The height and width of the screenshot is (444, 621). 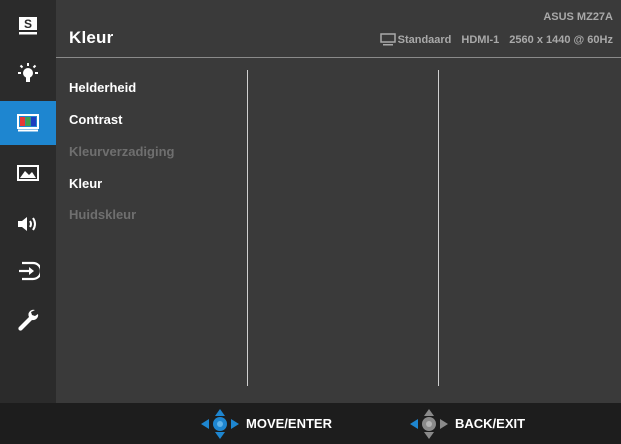 I want to click on monitor-model: ASUS MZ27A, so click(x=578, y=17).